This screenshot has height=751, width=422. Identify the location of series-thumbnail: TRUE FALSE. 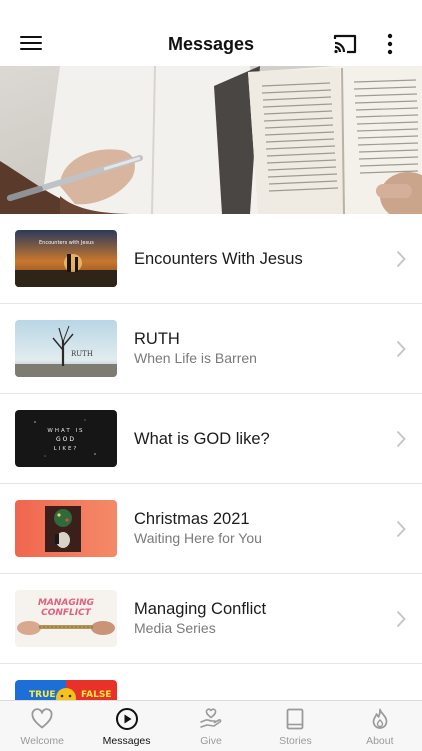
(66, 690).